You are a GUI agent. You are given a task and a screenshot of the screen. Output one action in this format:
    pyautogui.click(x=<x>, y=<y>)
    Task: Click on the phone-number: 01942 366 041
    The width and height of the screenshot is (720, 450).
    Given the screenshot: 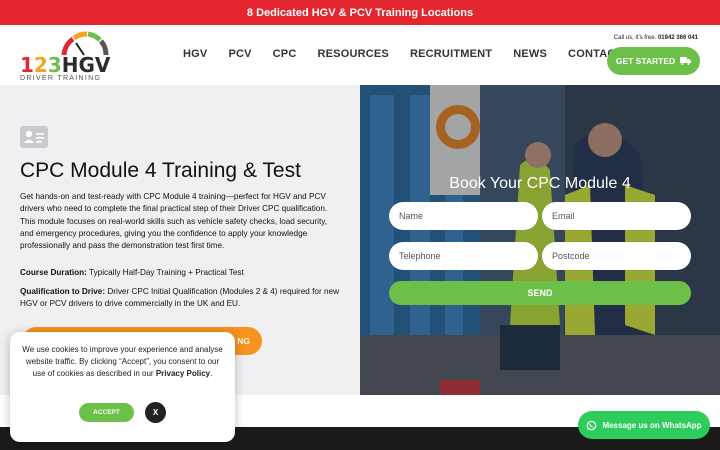 What is the action you would take?
    pyautogui.click(x=678, y=38)
    